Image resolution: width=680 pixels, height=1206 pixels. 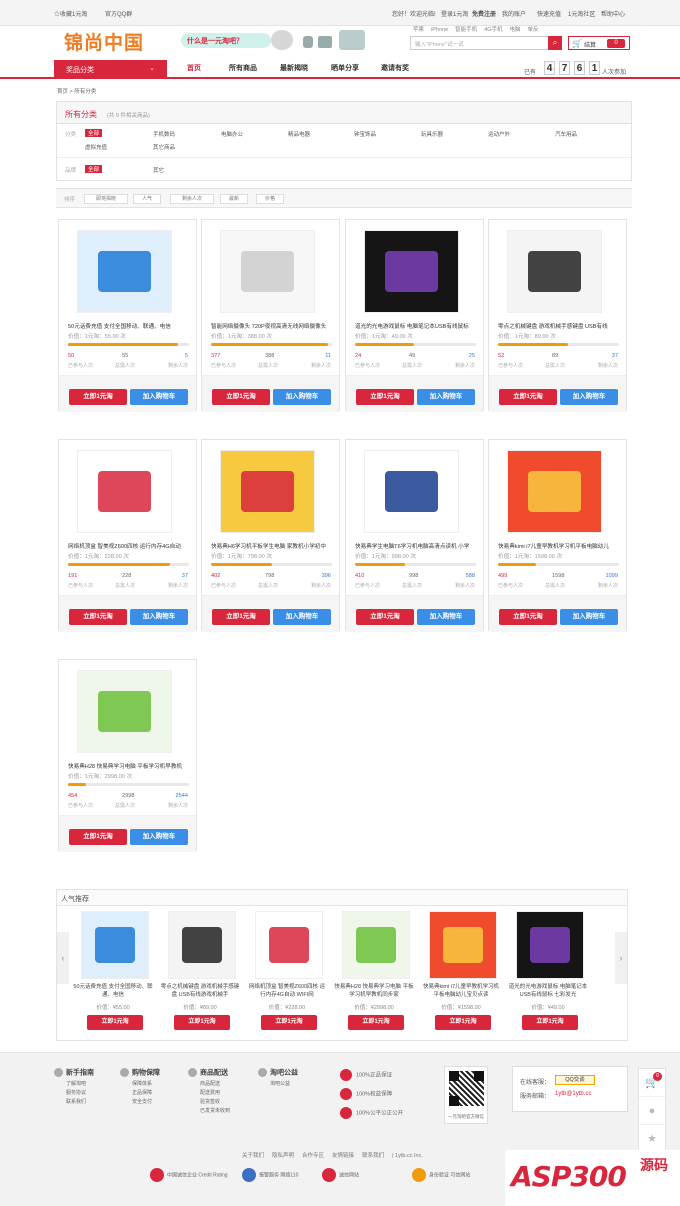 What do you see at coordinates (395, 68) in the screenshot?
I see `nav-invite: 邀请有奖` at bounding box center [395, 68].